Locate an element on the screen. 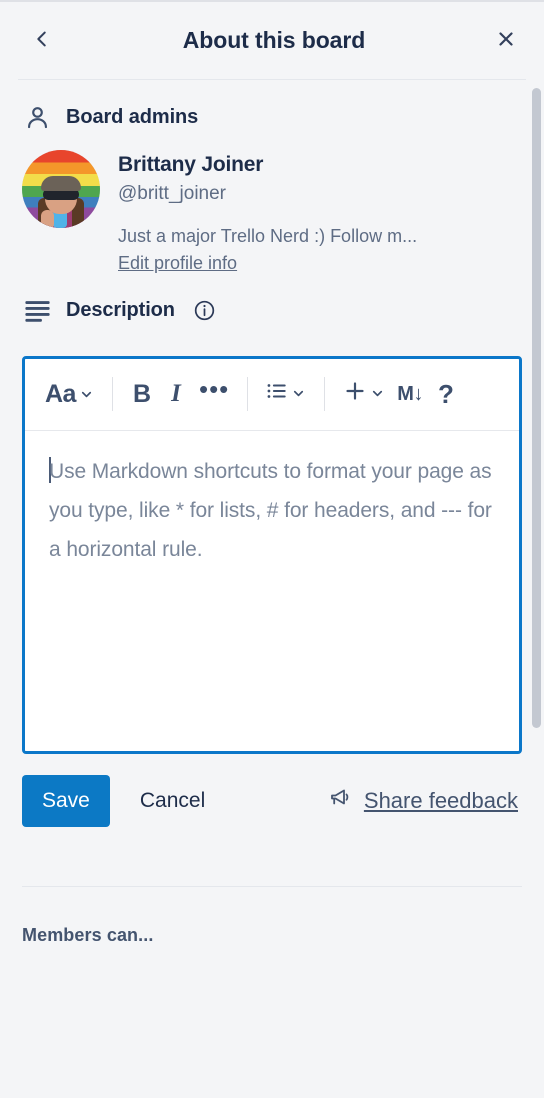 This screenshot has height=1098, width=544. chevron-left-icon is located at coordinates (42, 40).